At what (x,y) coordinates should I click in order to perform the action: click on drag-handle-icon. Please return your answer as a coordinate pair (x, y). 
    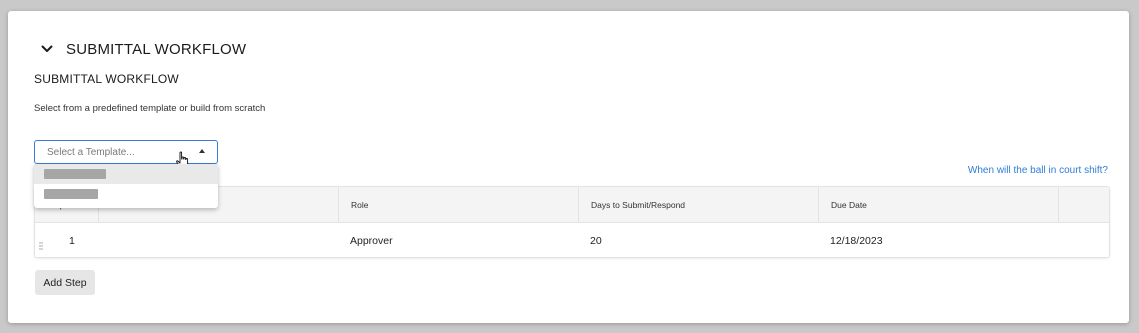
    Looking at the image, I should click on (41, 243).